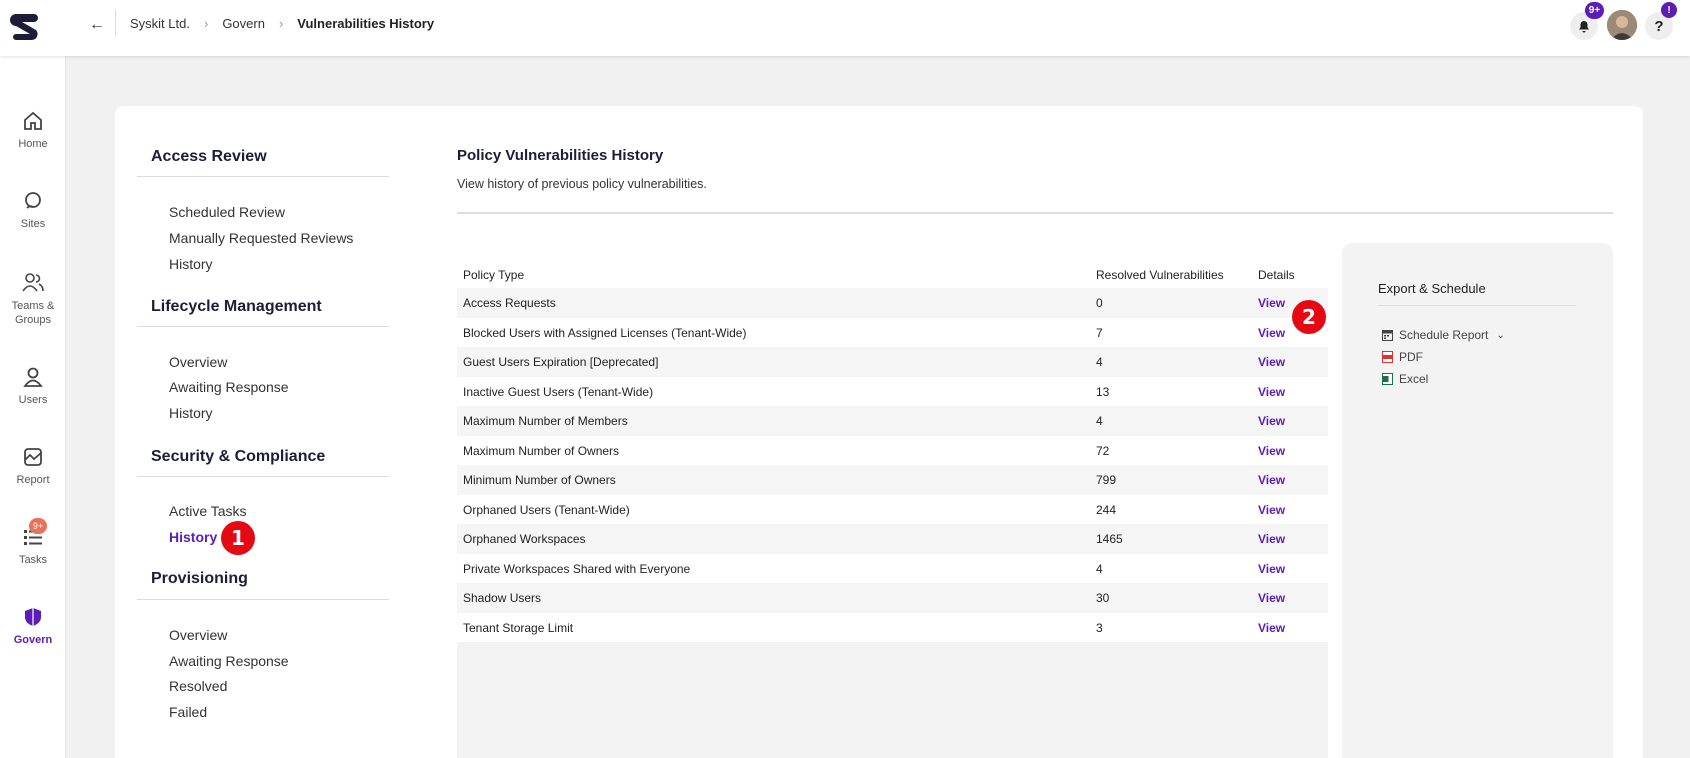 The width and height of the screenshot is (1690, 758). What do you see at coordinates (546, 509) in the screenshot?
I see `policy-type-cell: Orphaned Users (Tenant-Wide)` at bounding box center [546, 509].